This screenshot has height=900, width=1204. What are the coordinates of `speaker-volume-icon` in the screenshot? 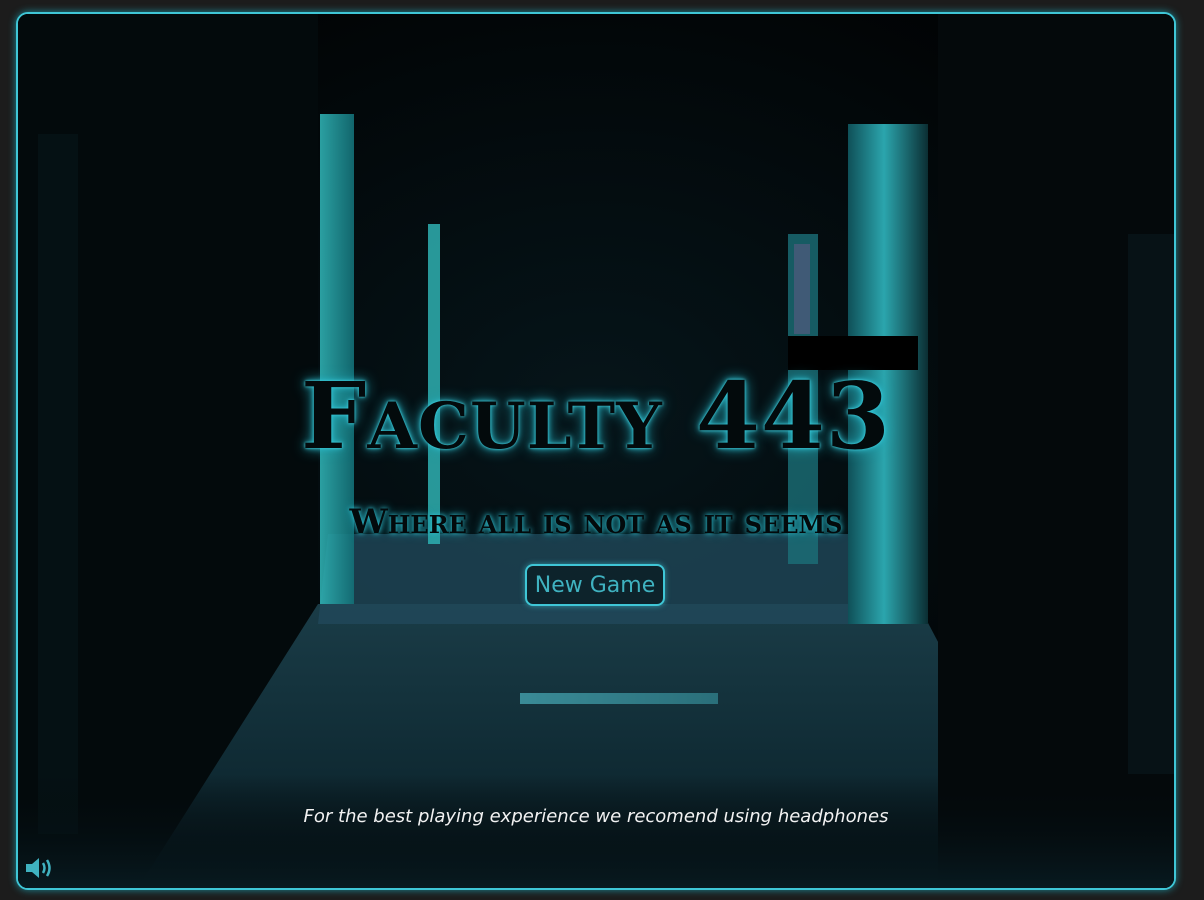 It's located at (38, 868).